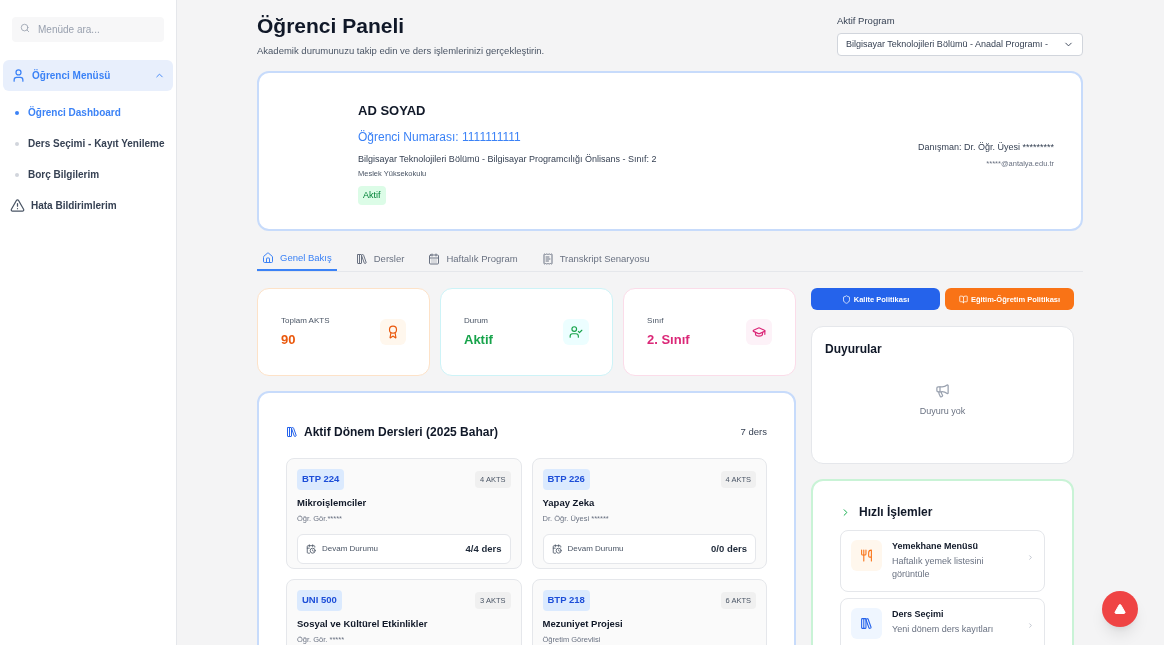  What do you see at coordinates (866, 21) in the screenshot?
I see `program-label: Aktif Program` at bounding box center [866, 21].